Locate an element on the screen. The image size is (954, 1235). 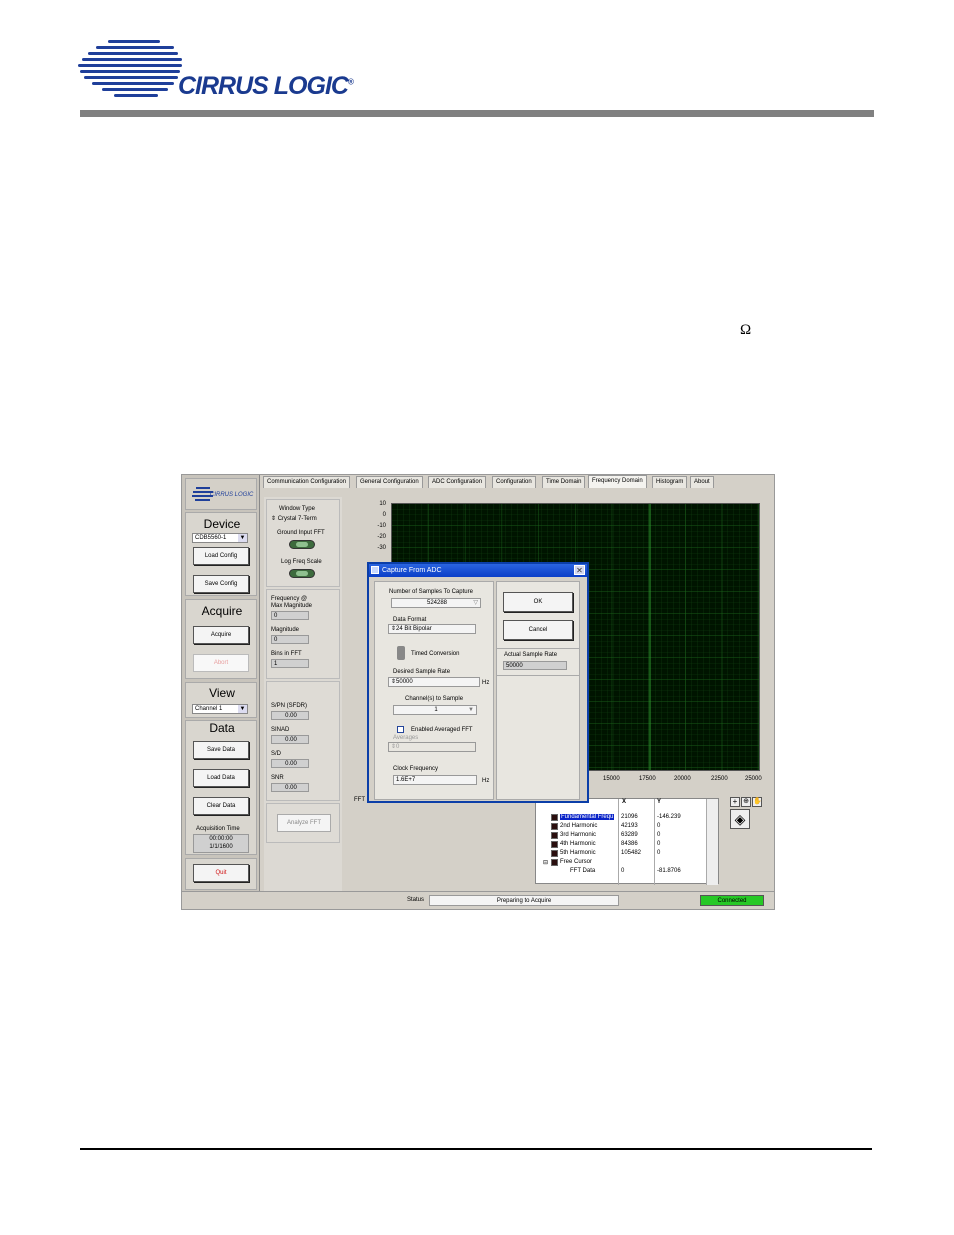
cursor-mover-icon: ◈ is located at coordinates (740, 819).